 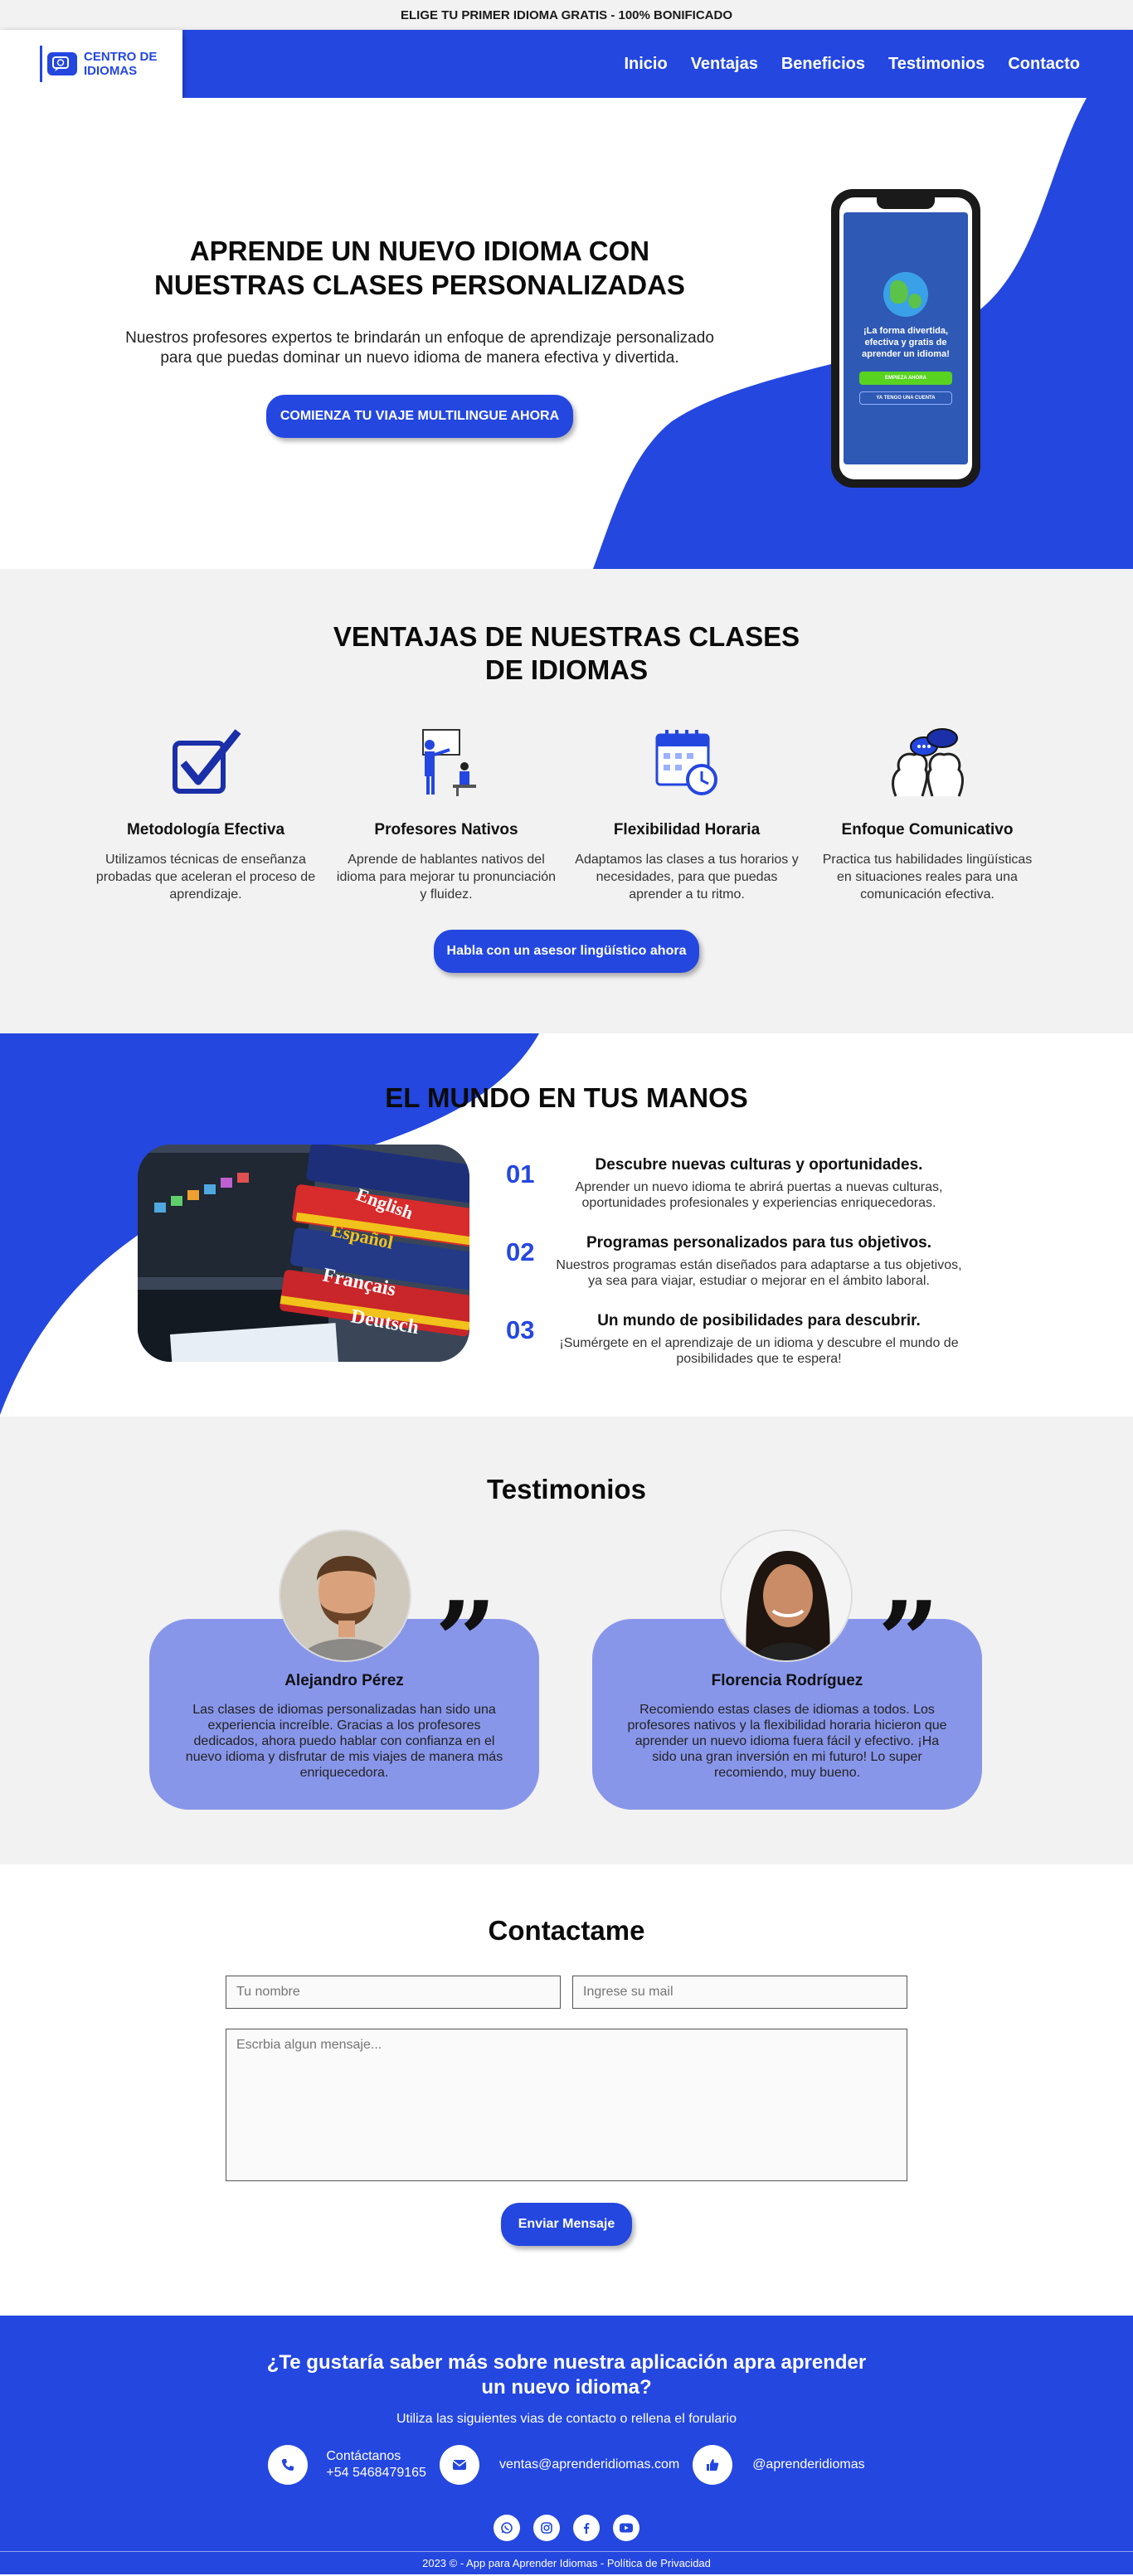 What do you see at coordinates (206, 762) in the screenshot?
I see `checkbox-icon` at bounding box center [206, 762].